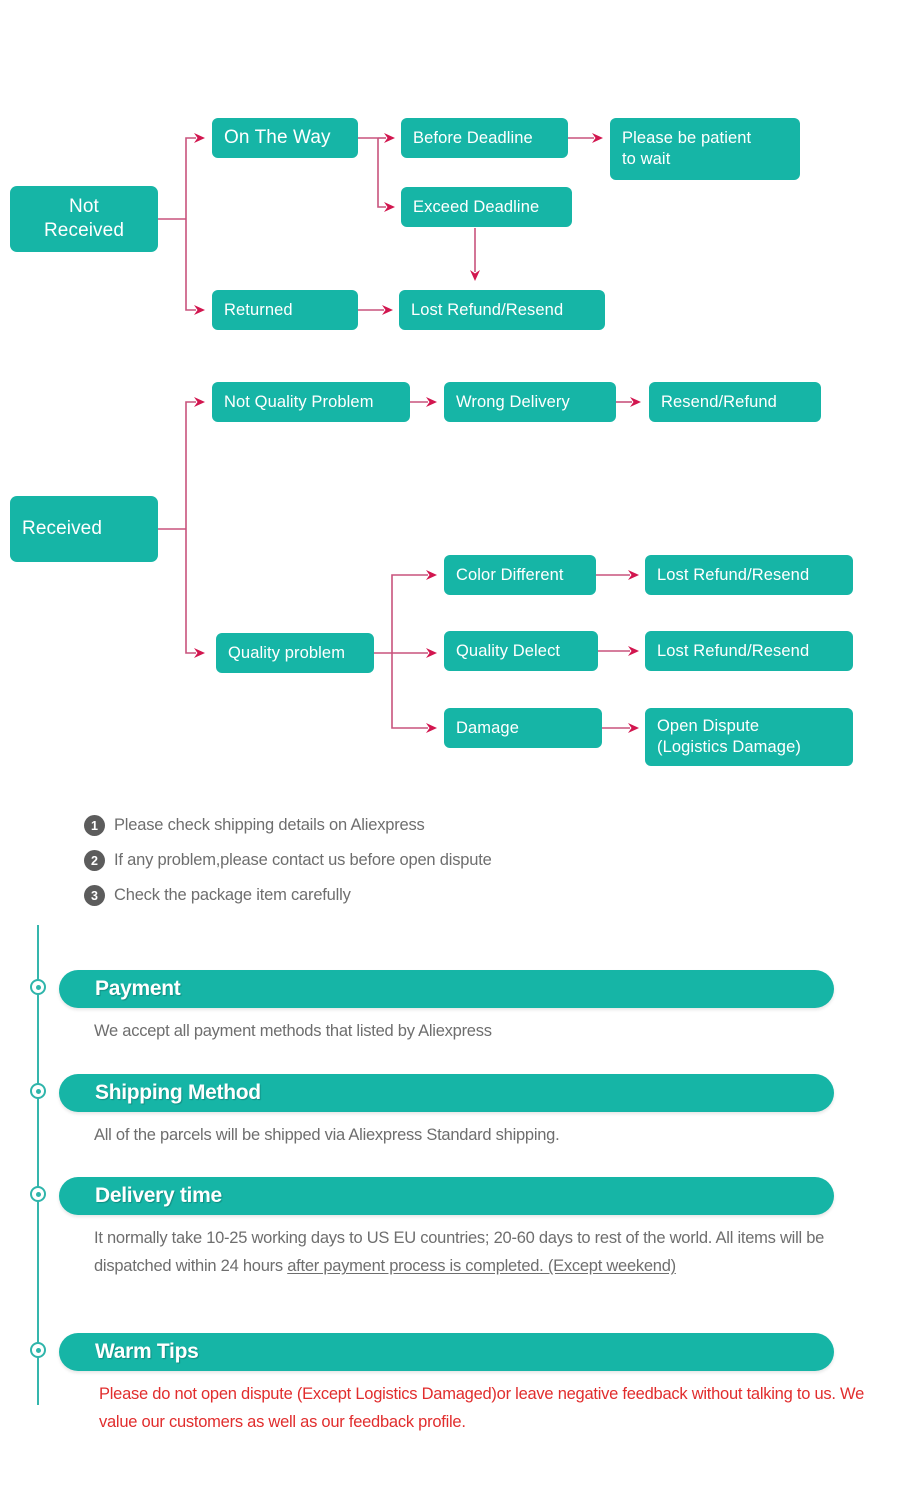 Image resolution: width=900 pixels, height=1500 pixels. I want to click on node-wrong-delivery: Wrong Delivery, so click(530, 402).